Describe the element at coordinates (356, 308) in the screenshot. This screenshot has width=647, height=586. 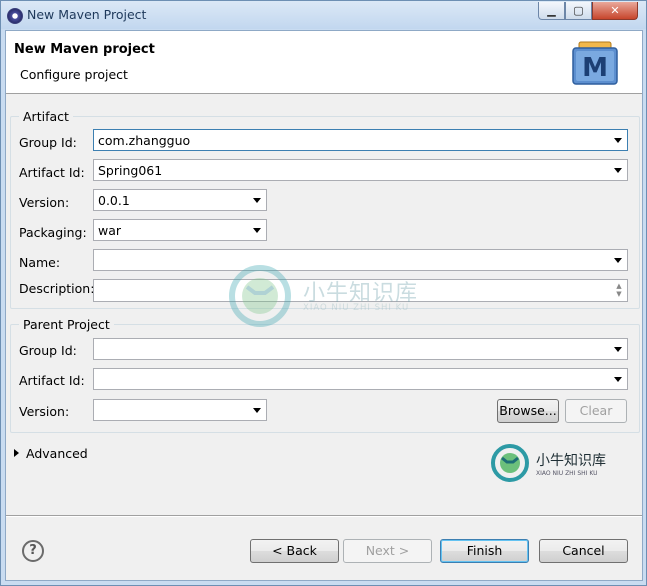
I see `watermark-subtext: XIAO NIU ZHI SHI KU` at that location.